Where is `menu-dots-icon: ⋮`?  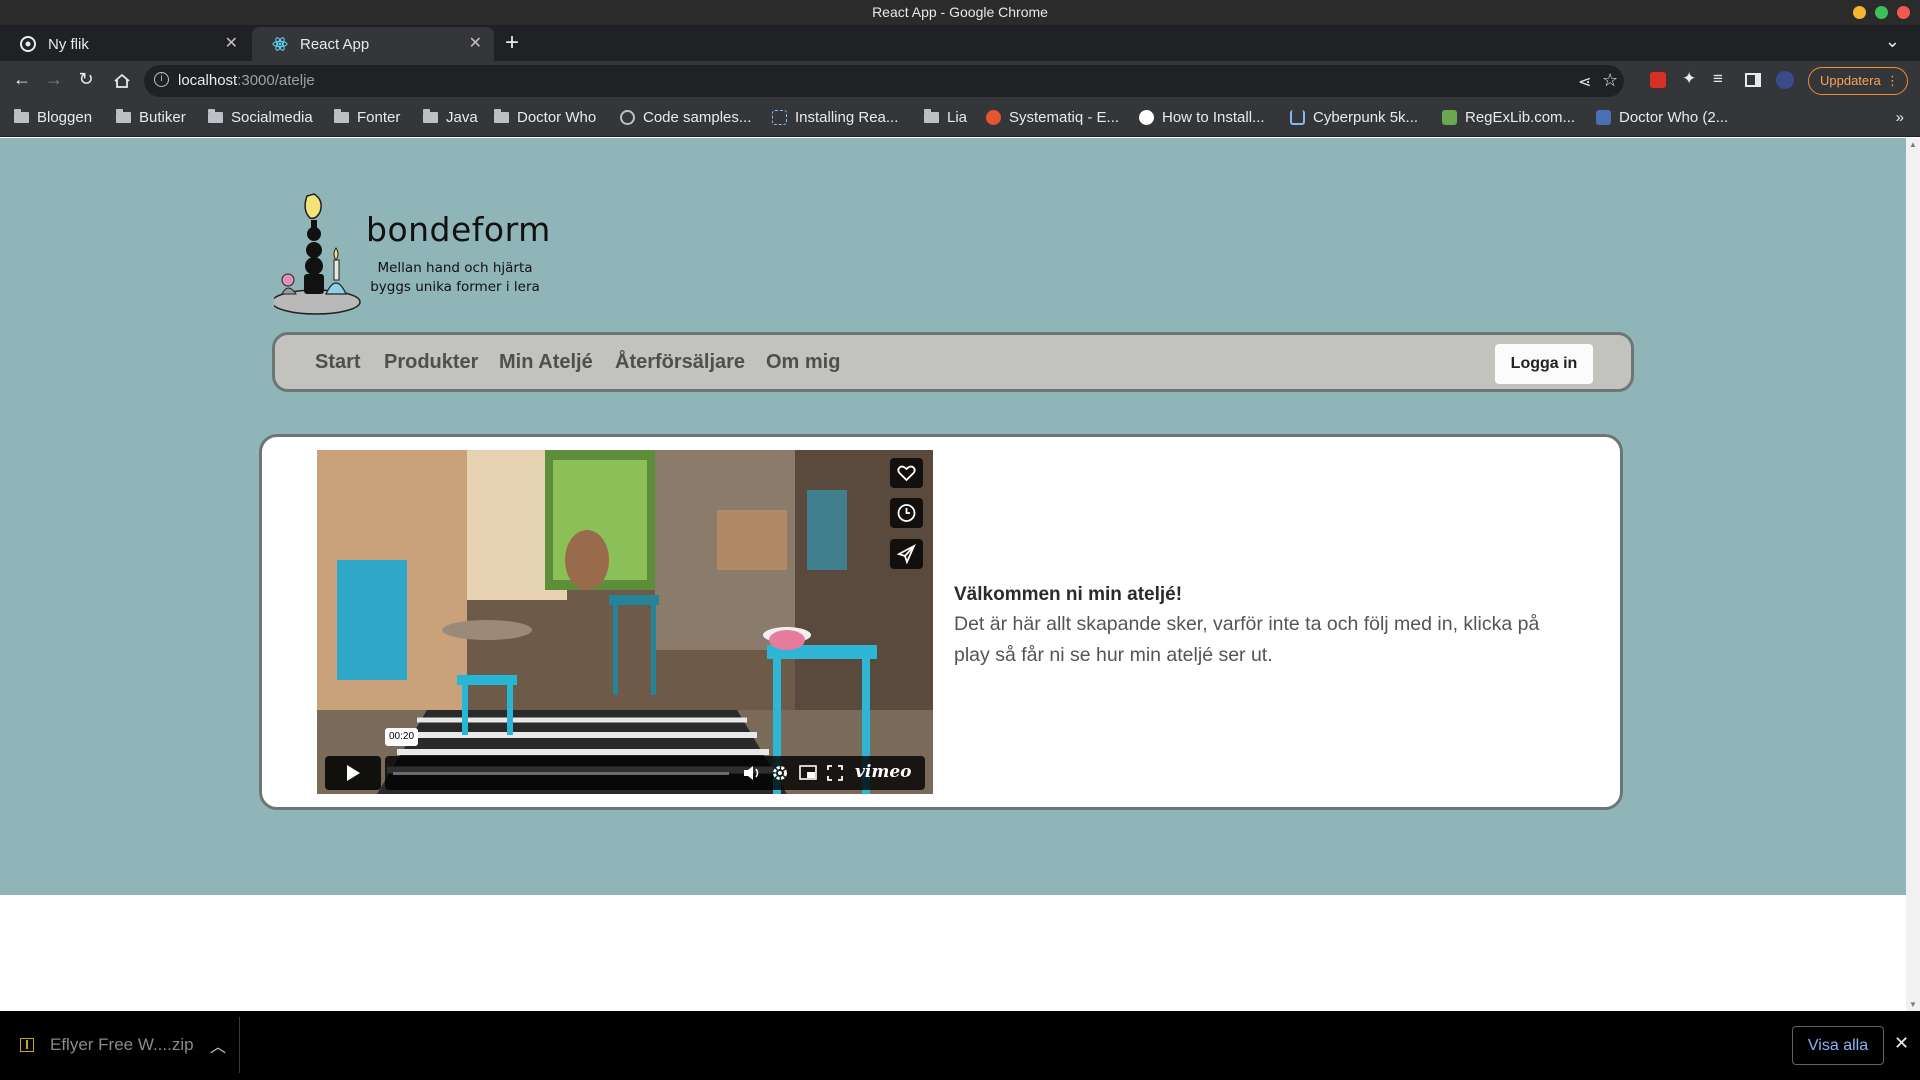
menu-dots-icon: ⋮ is located at coordinates (1892, 80).